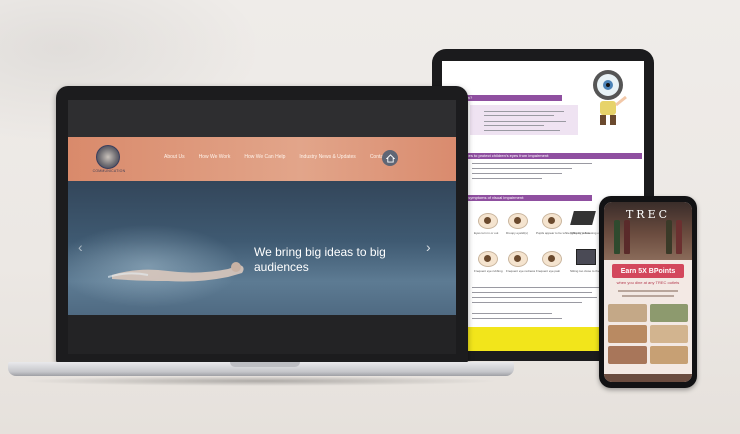 The image size is (740, 434). Describe the element at coordinates (524, 120) in the screenshot. I see `facts-box` at that location.